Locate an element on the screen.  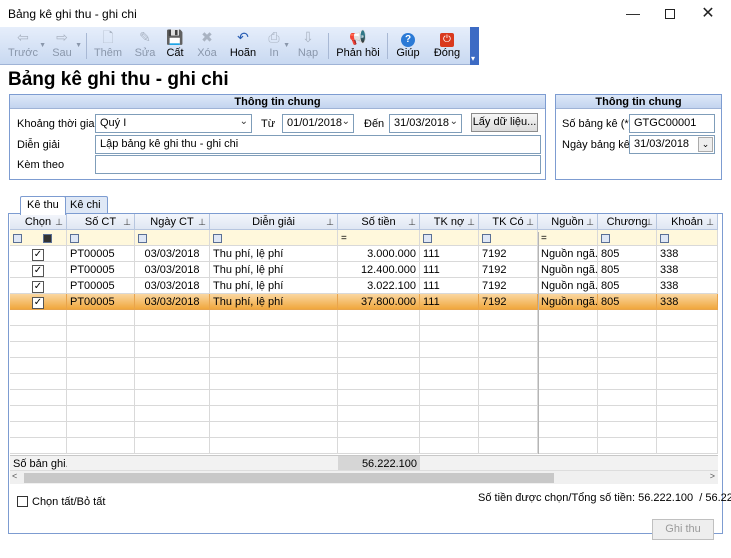
print-button: ⎙ In ▼ is located at coordinates (277, 46).